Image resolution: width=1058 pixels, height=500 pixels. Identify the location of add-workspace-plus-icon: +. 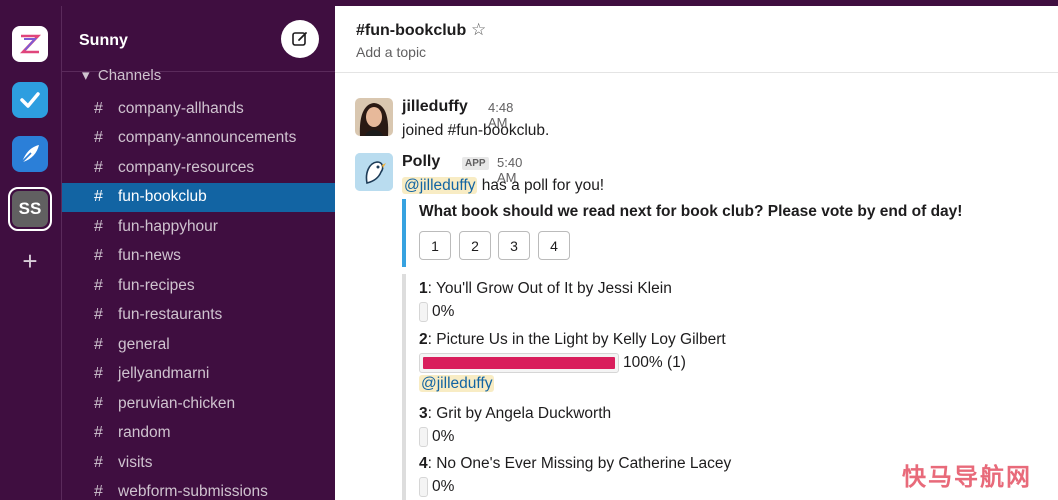
(30, 261).